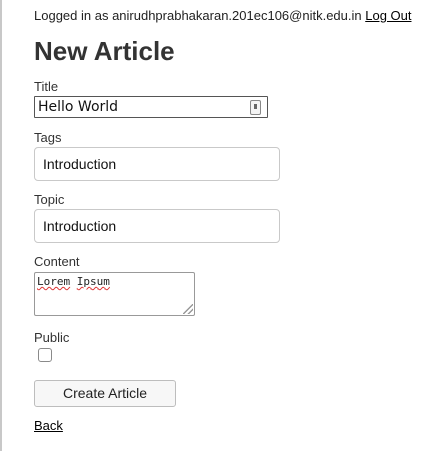 The width and height of the screenshot is (437, 451). I want to click on tags-label: Tags, so click(48, 137).